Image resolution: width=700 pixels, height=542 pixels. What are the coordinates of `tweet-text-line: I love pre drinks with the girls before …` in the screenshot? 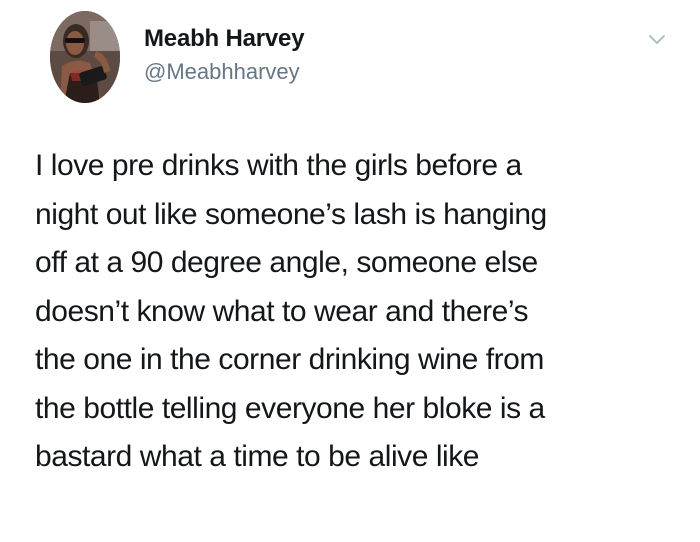 It's located at (278, 165).